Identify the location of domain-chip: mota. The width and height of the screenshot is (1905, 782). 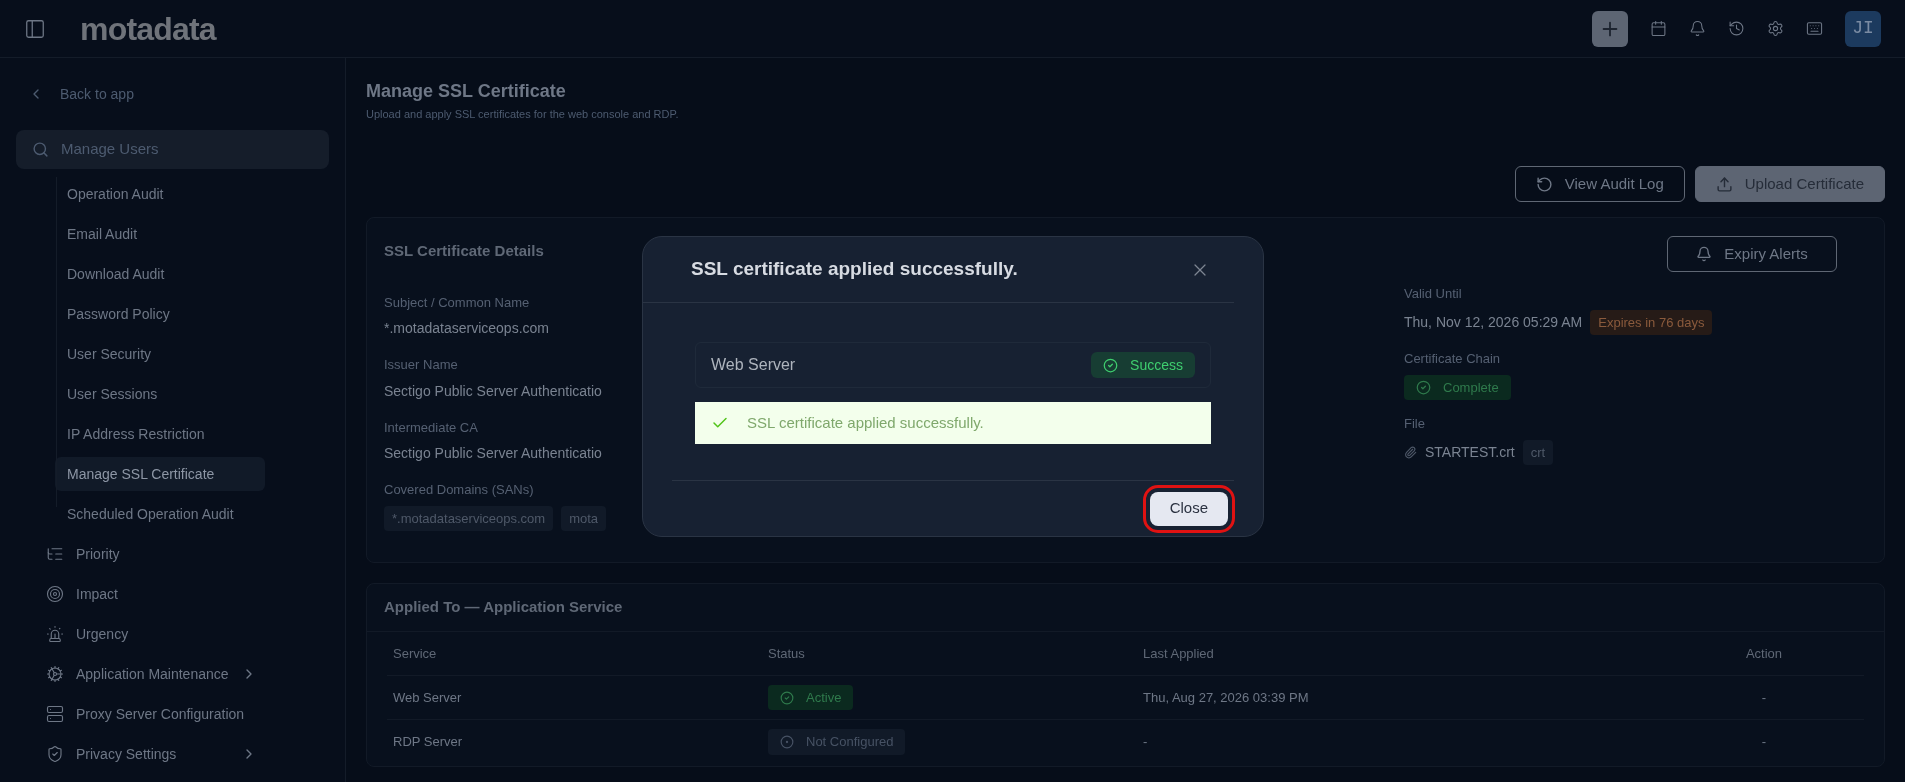
(584, 518).